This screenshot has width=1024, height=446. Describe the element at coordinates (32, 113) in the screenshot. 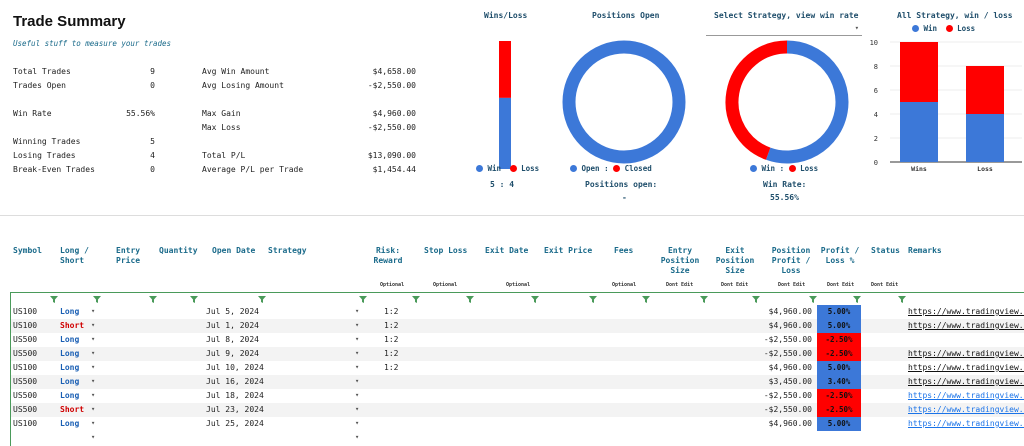

I see `stat-label: Win Rate` at that location.